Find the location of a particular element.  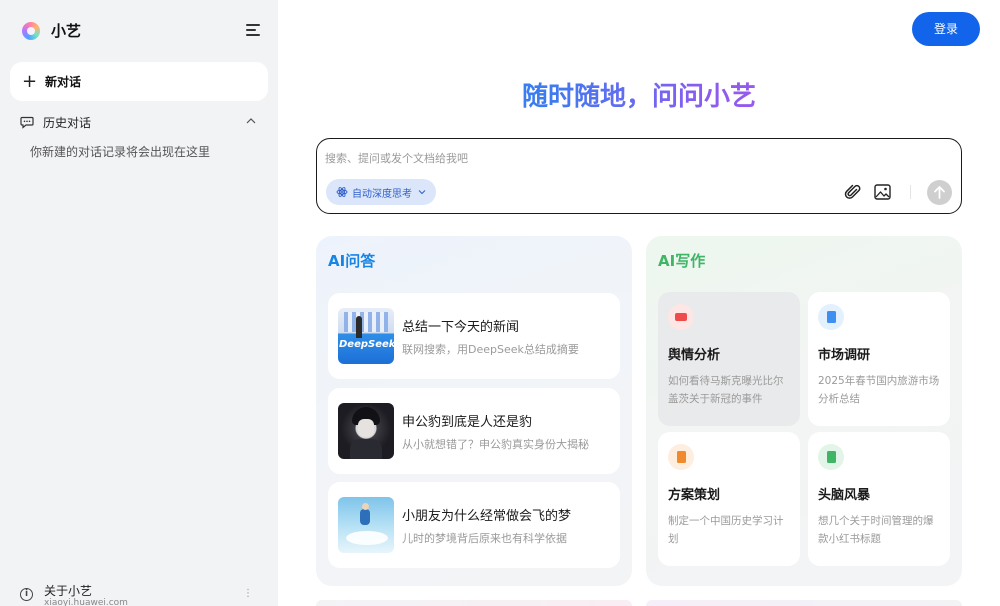

qa-item-flying-dream: 小朋友为什么经常做会飞的梦 儿时的梦境背后原来也有科学依据 is located at coordinates (474, 525).